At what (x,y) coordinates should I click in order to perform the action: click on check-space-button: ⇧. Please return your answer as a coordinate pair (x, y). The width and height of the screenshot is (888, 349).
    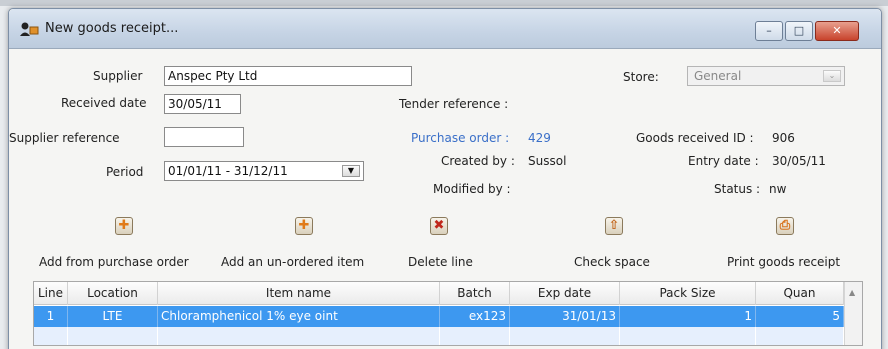
    Looking at the image, I should click on (614, 226).